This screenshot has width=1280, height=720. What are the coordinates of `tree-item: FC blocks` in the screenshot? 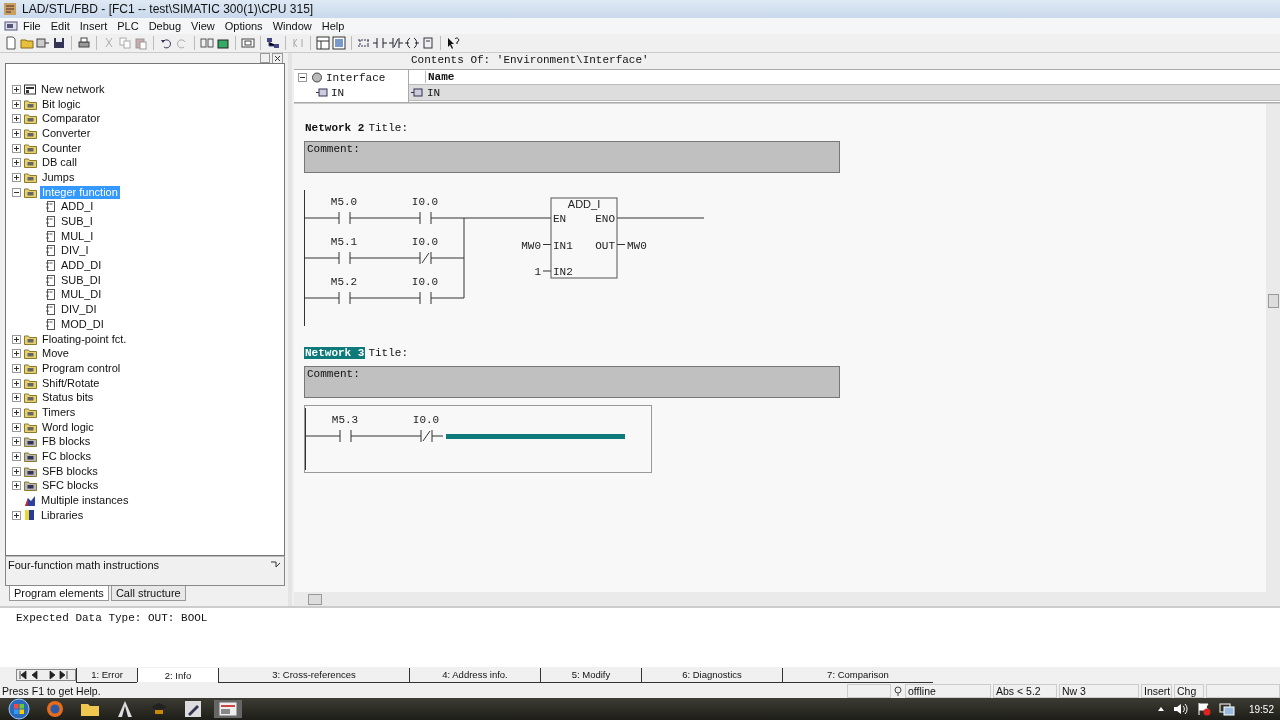 It's located at (66, 457).